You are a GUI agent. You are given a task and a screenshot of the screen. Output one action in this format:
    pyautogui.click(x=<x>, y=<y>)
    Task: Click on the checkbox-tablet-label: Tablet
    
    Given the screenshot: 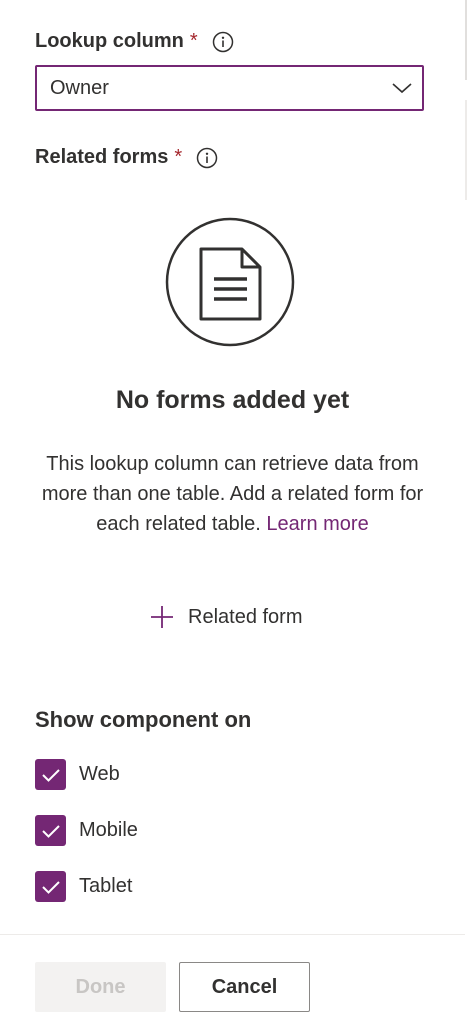 What is the action you would take?
    pyautogui.click(x=106, y=886)
    